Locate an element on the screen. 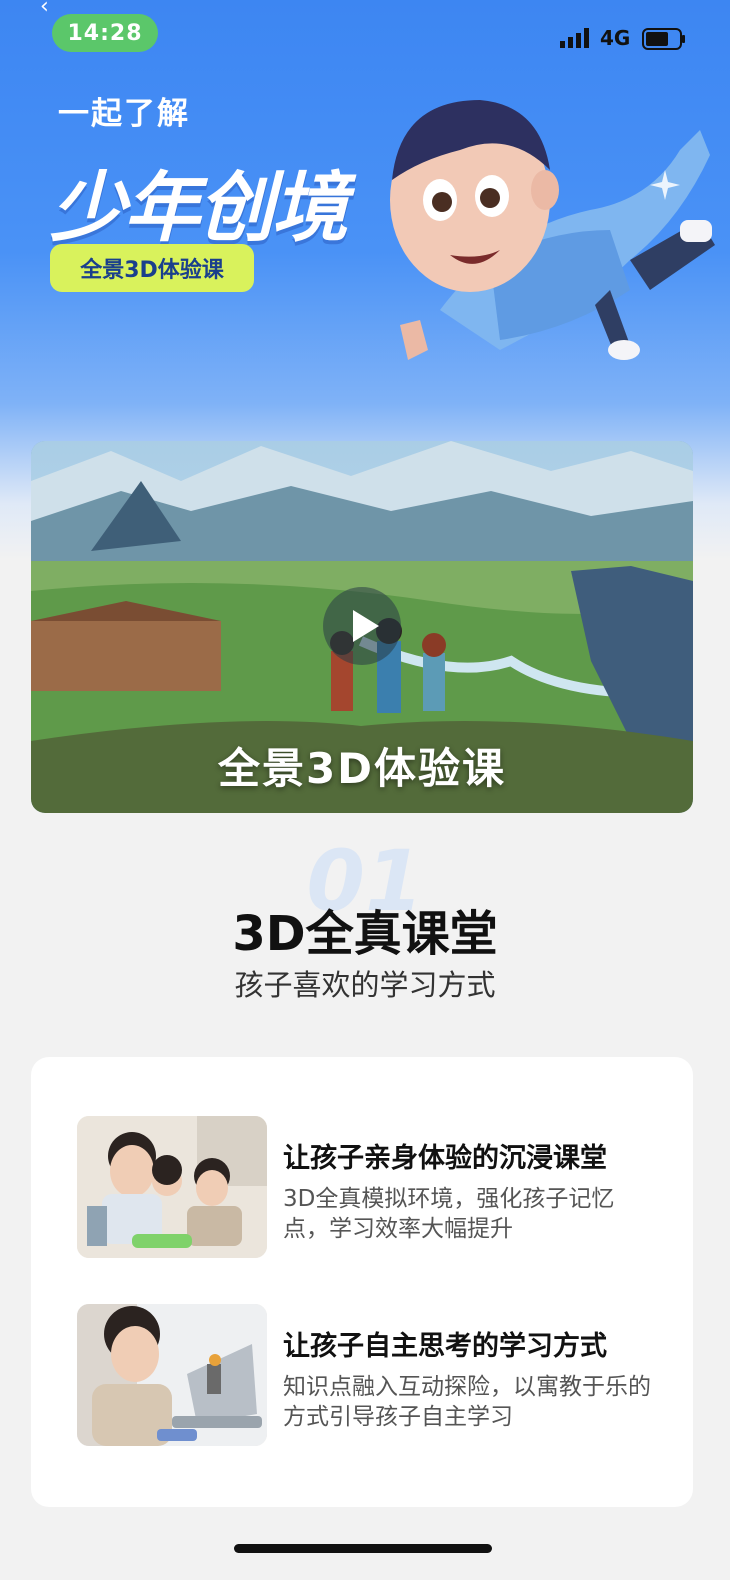  sparkle-icon is located at coordinates (665, 185).